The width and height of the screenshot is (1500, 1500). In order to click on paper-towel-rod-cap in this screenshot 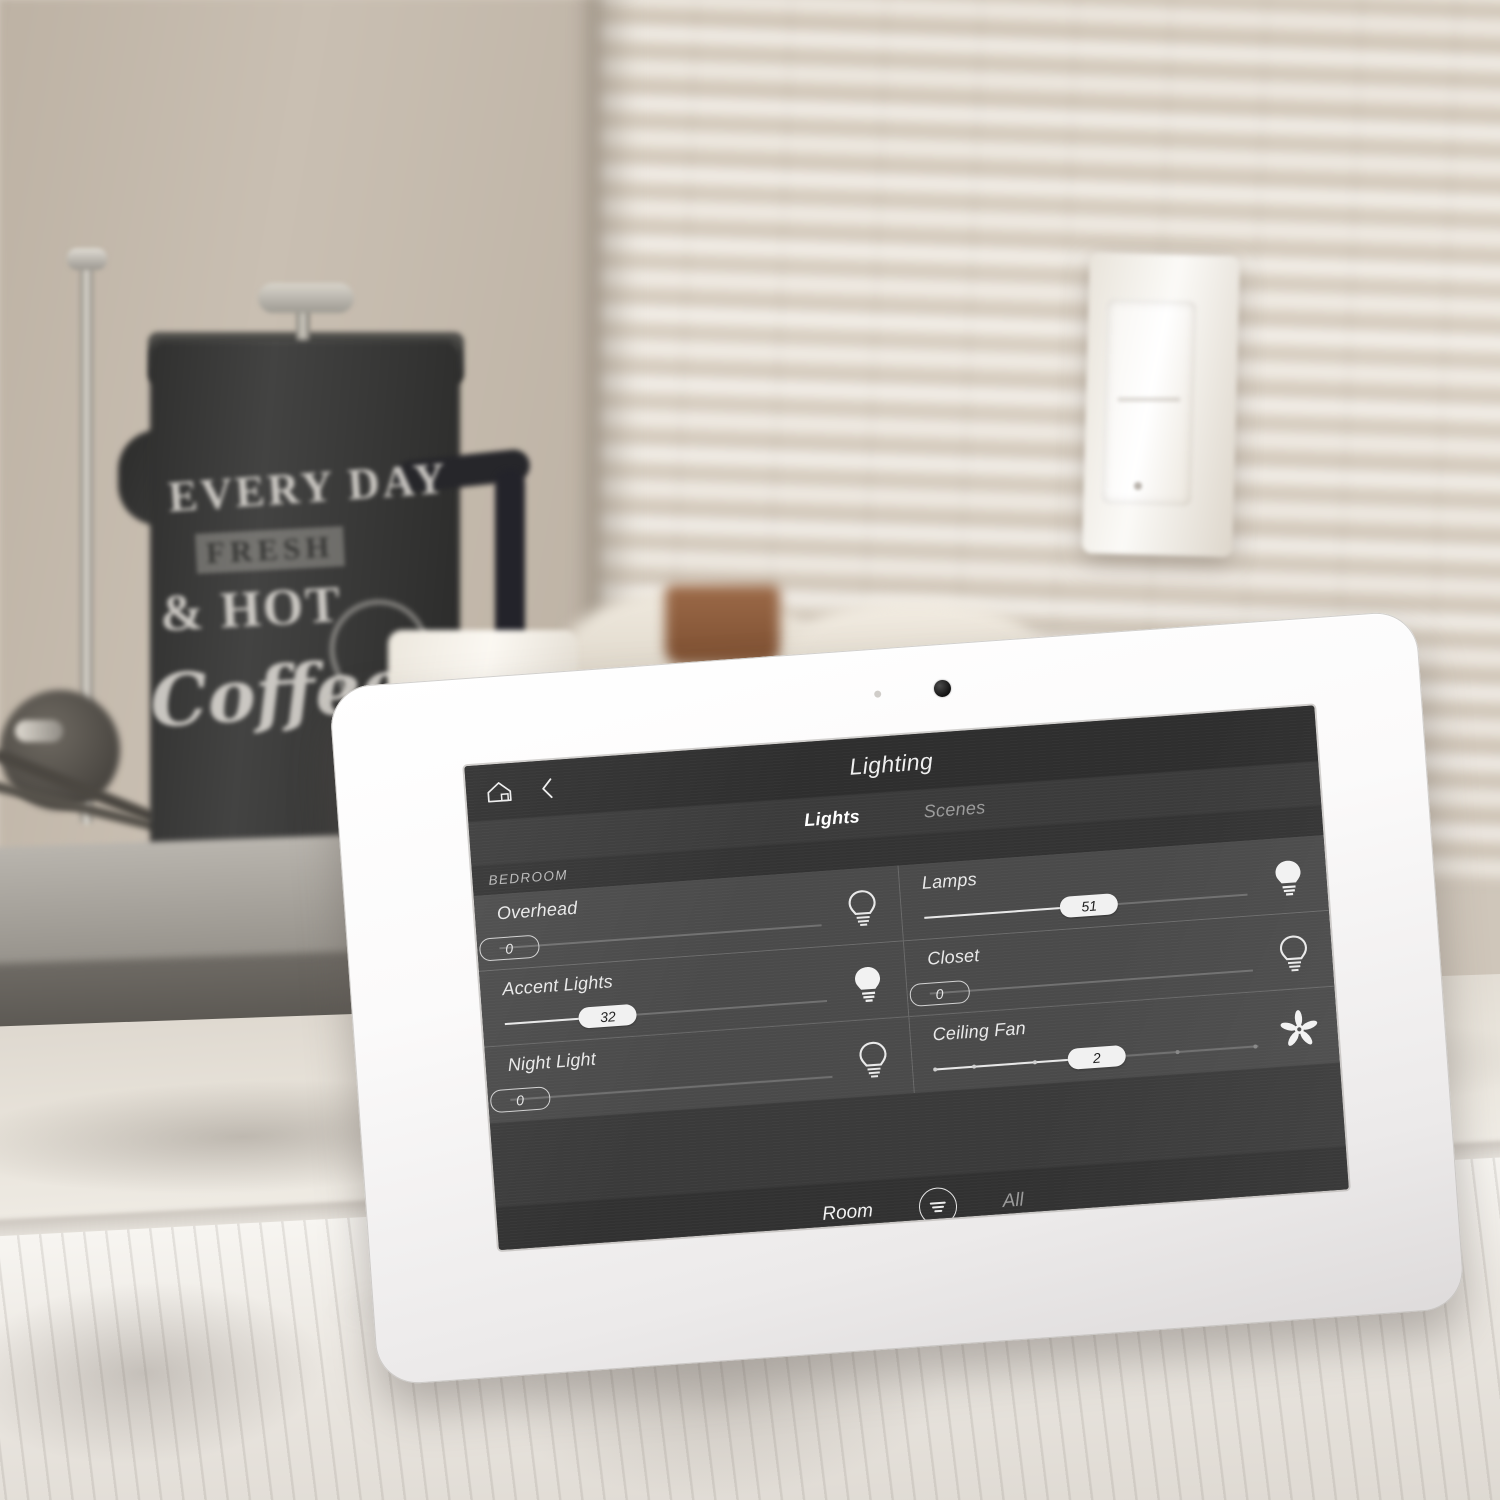, I will do `click(87, 259)`.